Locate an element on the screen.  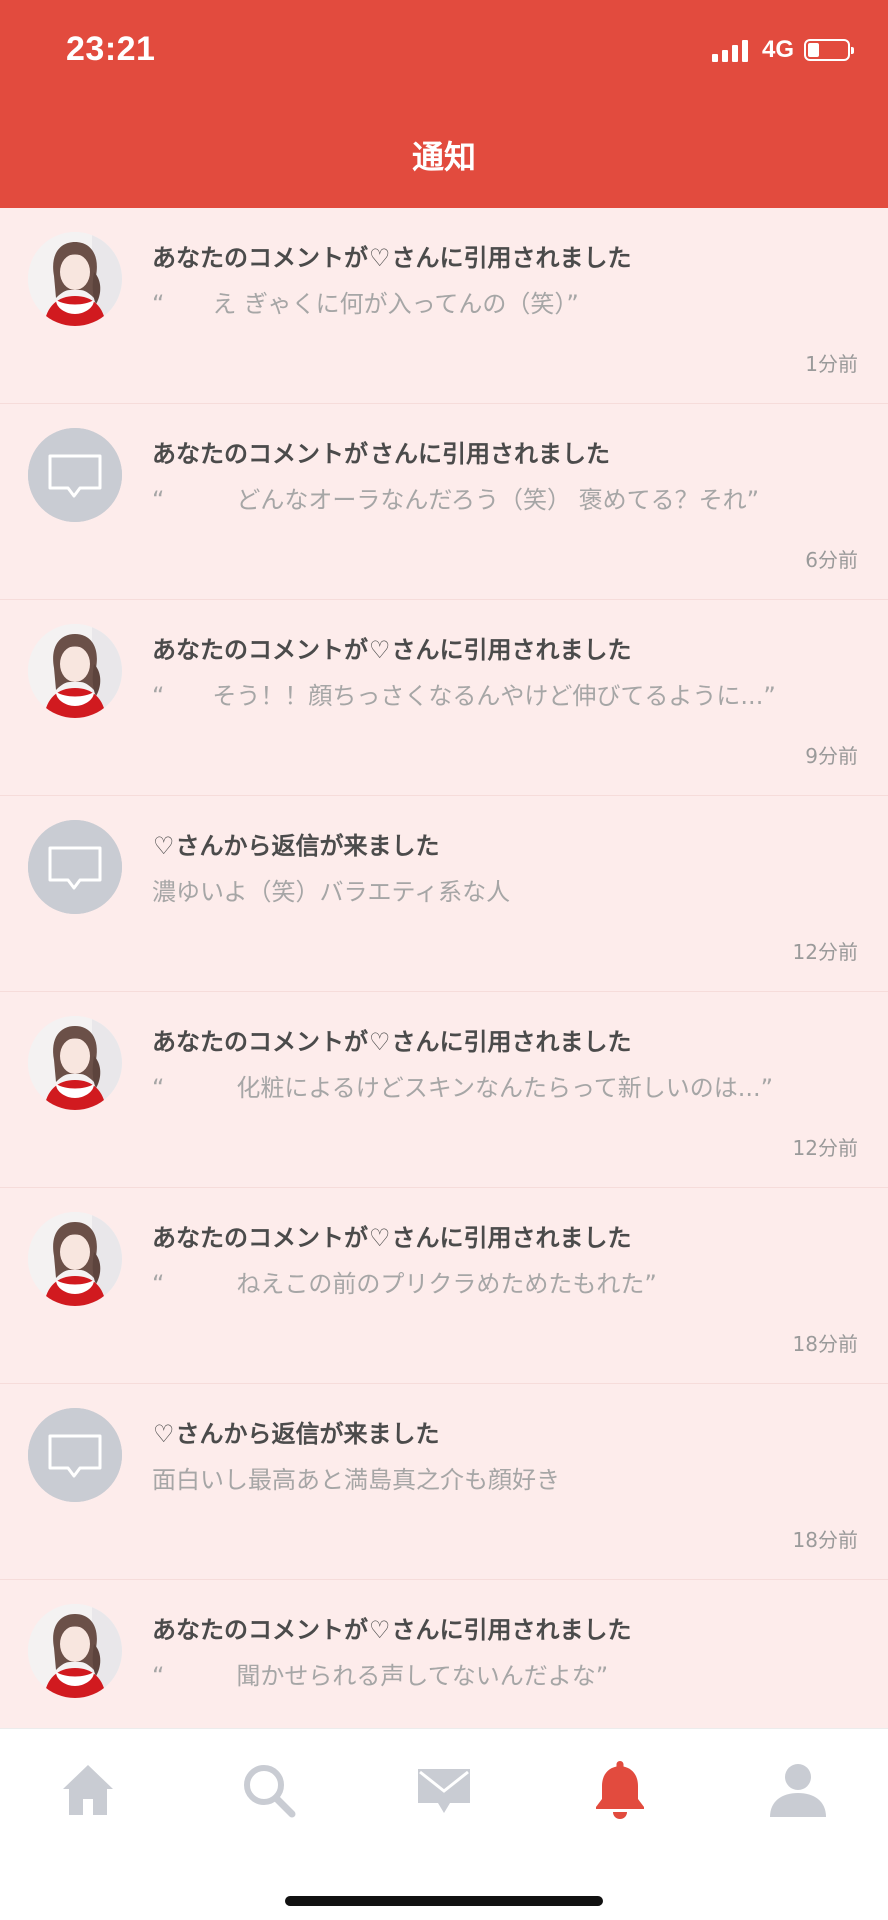
comment-preview: “ 聞かせられる声してないんだよな” is located at coordinates (380, 1676).